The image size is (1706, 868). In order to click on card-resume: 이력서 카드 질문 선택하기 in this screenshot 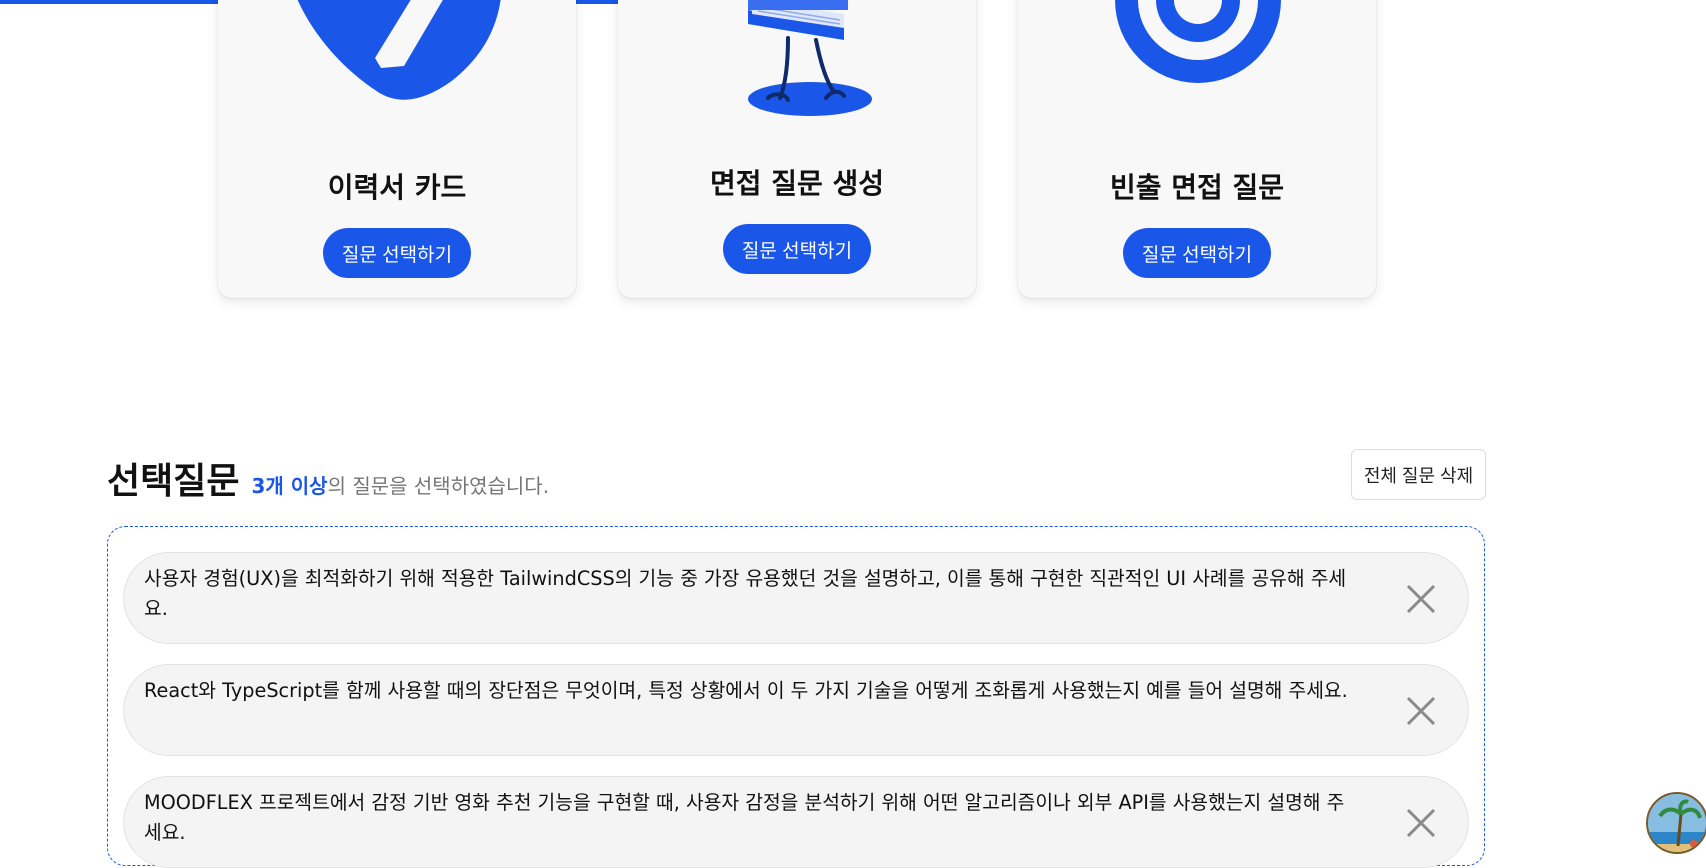, I will do `click(397, 149)`.